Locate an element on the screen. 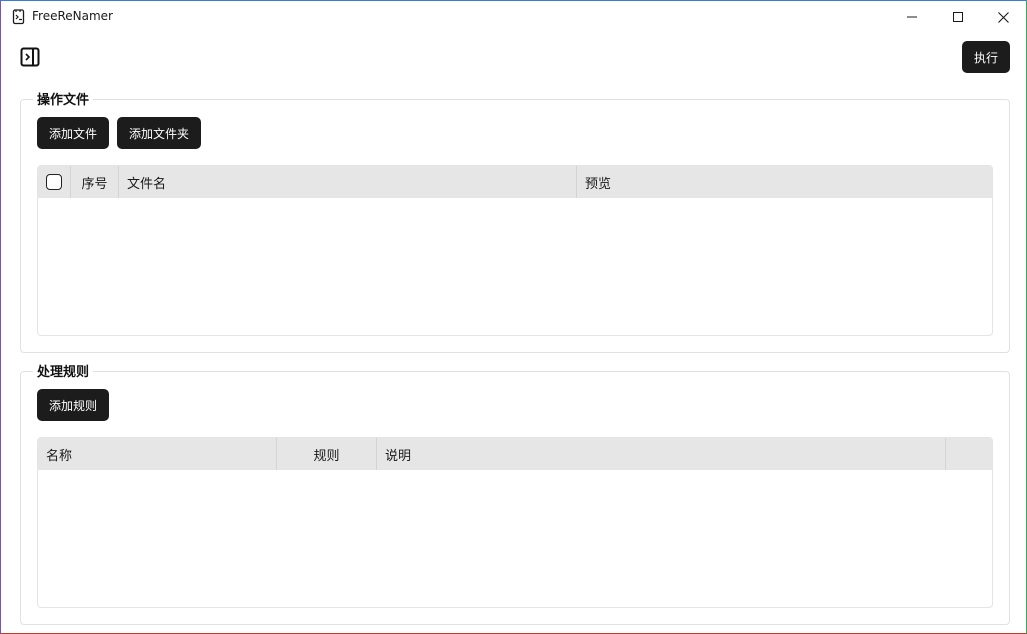 The height and width of the screenshot is (634, 1027). app-icon is located at coordinates (19, 17).